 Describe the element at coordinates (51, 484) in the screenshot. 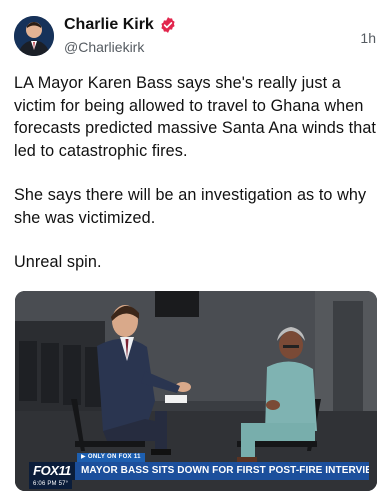

I see `video-clock: 6:06 PM 57°` at that location.